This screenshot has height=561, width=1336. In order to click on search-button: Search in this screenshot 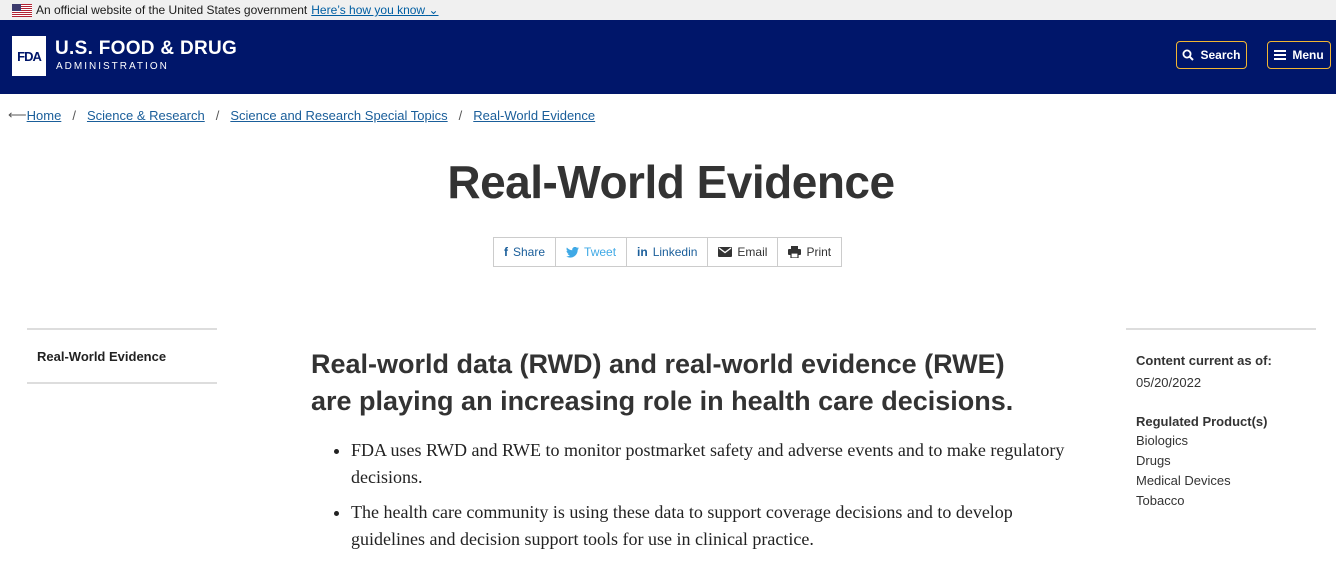, I will do `click(1211, 55)`.